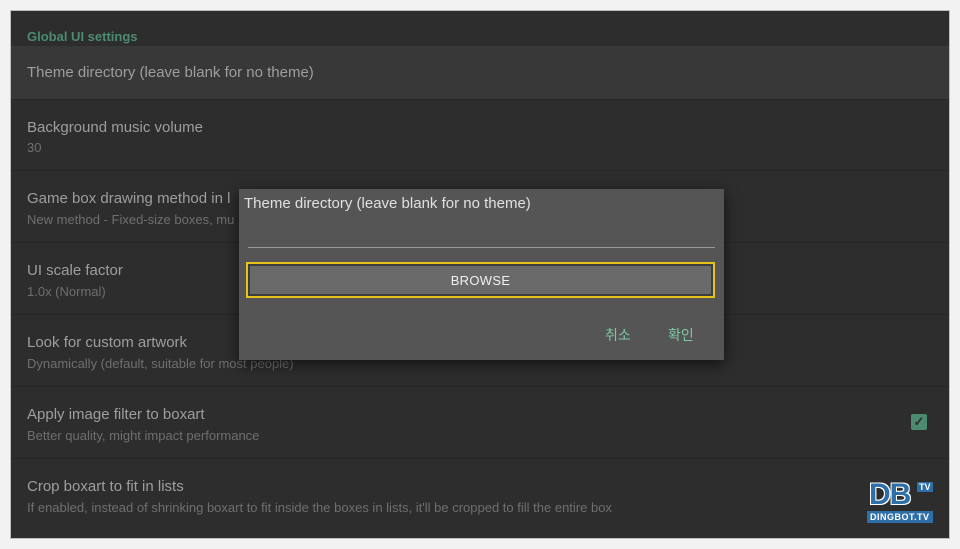 This screenshot has width=960, height=549. Describe the element at coordinates (107, 342) in the screenshot. I see `pref-title: Look for custom artwork` at that location.